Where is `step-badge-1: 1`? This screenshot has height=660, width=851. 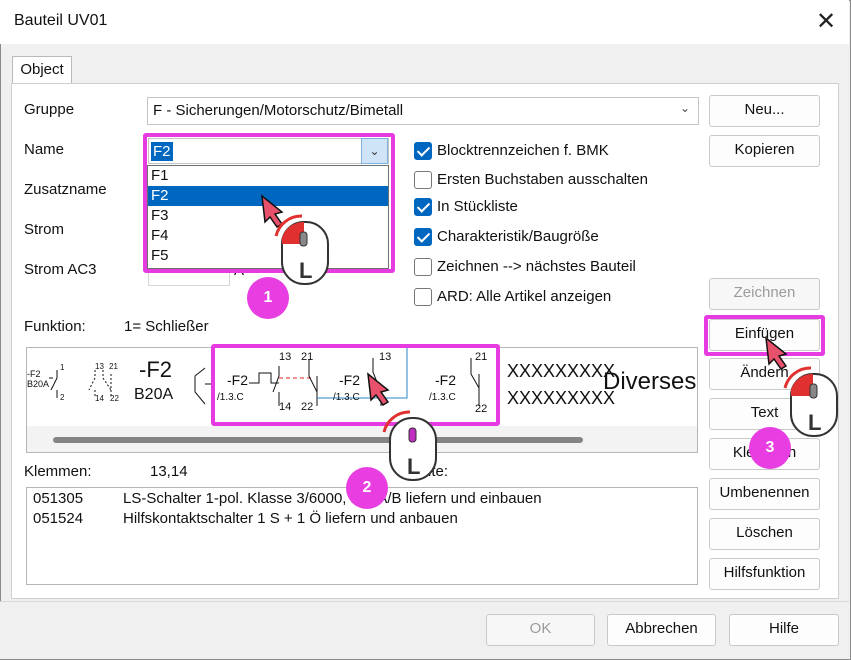
step-badge-1: 1 is located at coordinates (268, 298).